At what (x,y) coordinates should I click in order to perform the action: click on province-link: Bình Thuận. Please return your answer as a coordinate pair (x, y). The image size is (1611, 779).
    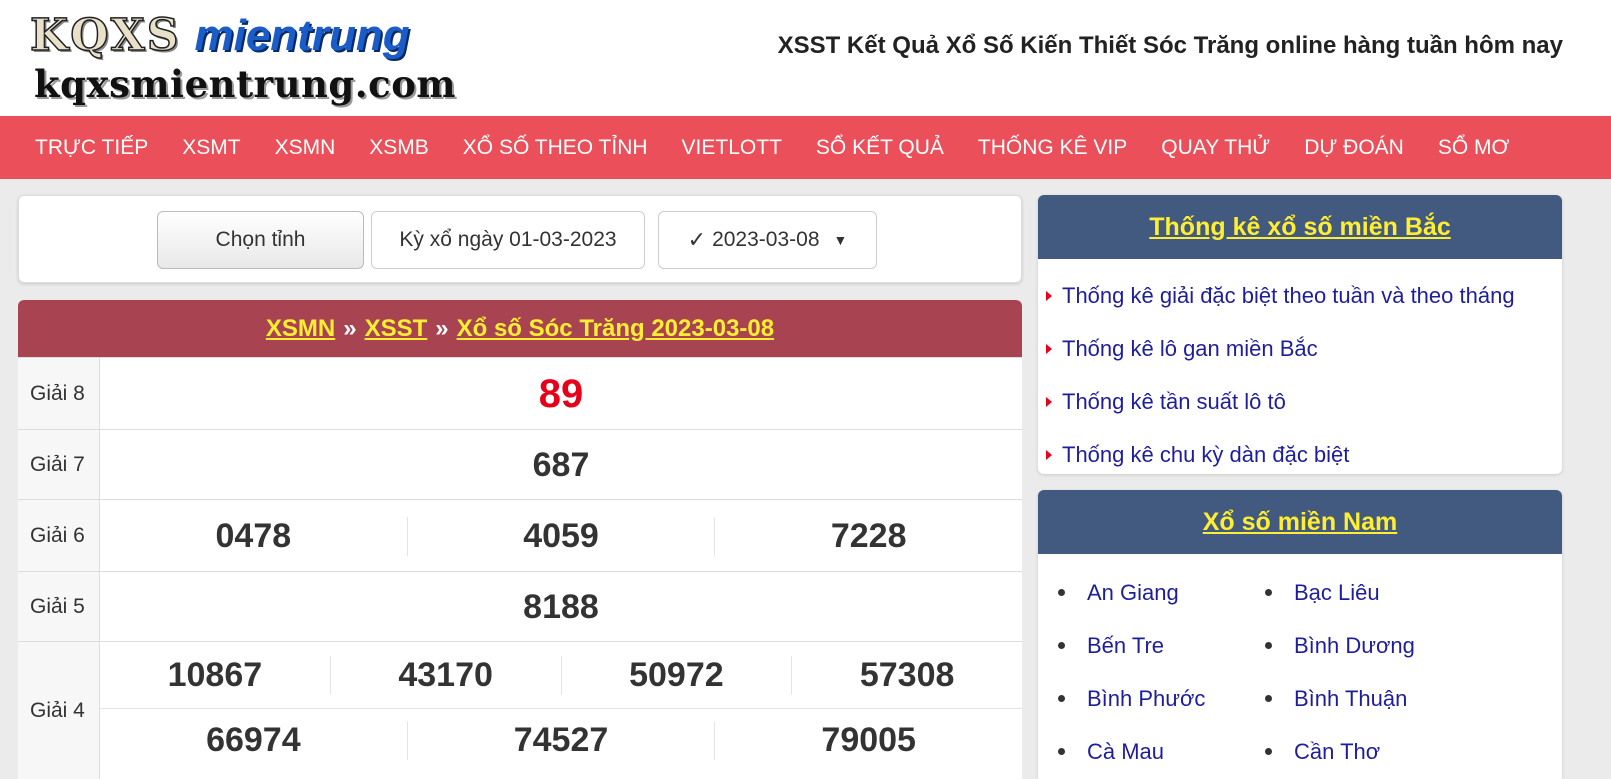
    Looking at the image, I should click on (1395, 698).